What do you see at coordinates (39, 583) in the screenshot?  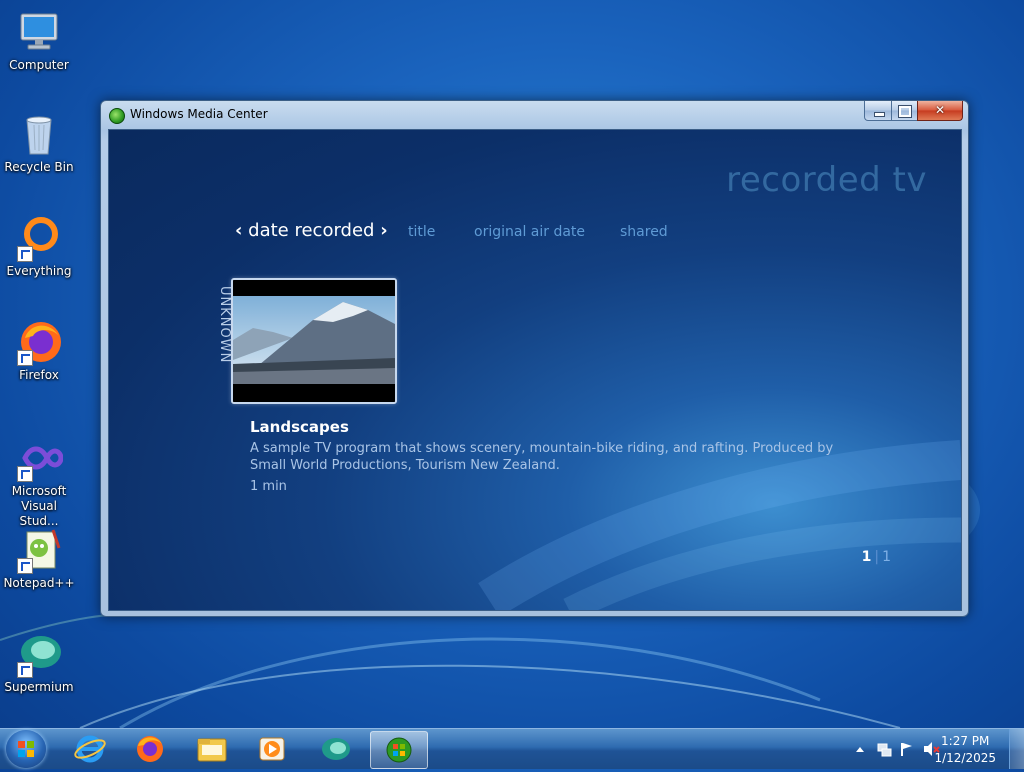 I see `desktop-icon-label: Notepad++` at bounding box center [39, 583].